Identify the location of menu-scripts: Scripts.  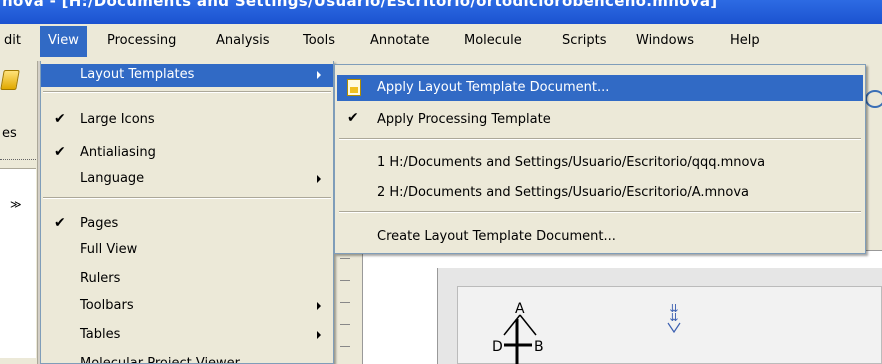
(584, 40).